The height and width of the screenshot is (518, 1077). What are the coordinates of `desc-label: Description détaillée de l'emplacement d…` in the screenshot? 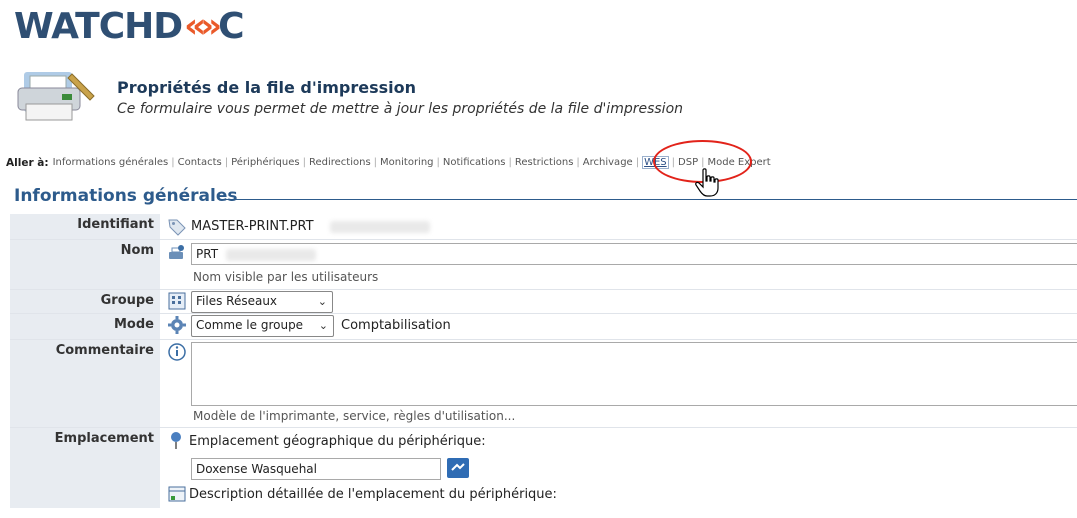 It's located at (373, 494).